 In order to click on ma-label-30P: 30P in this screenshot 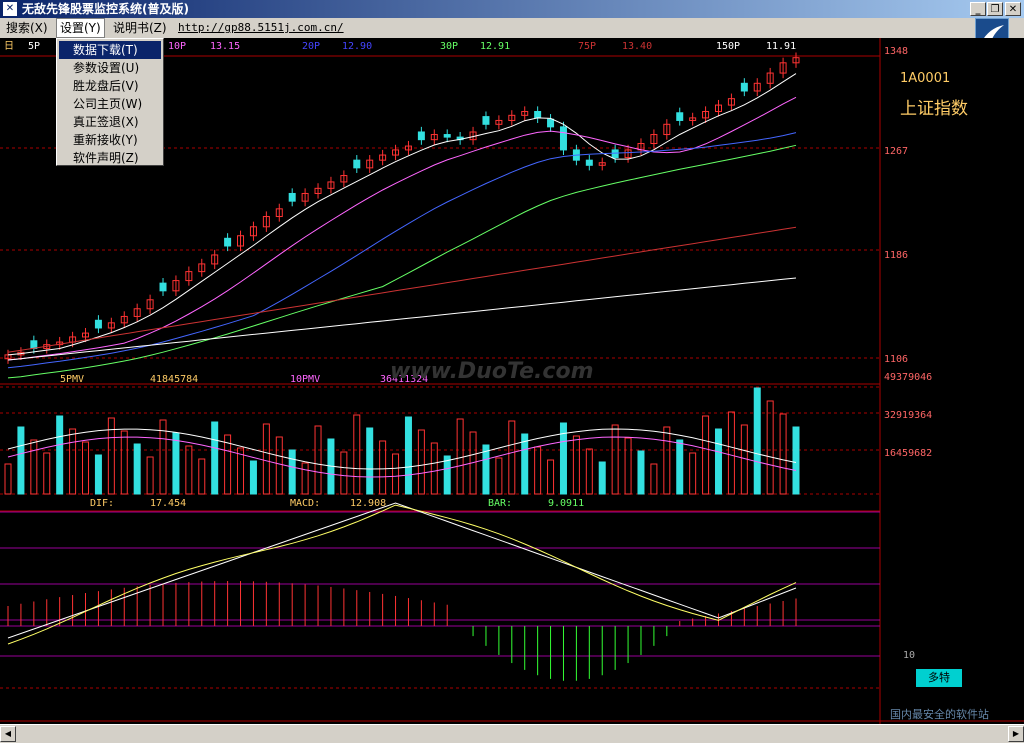, I will do `click(449, 46)`.